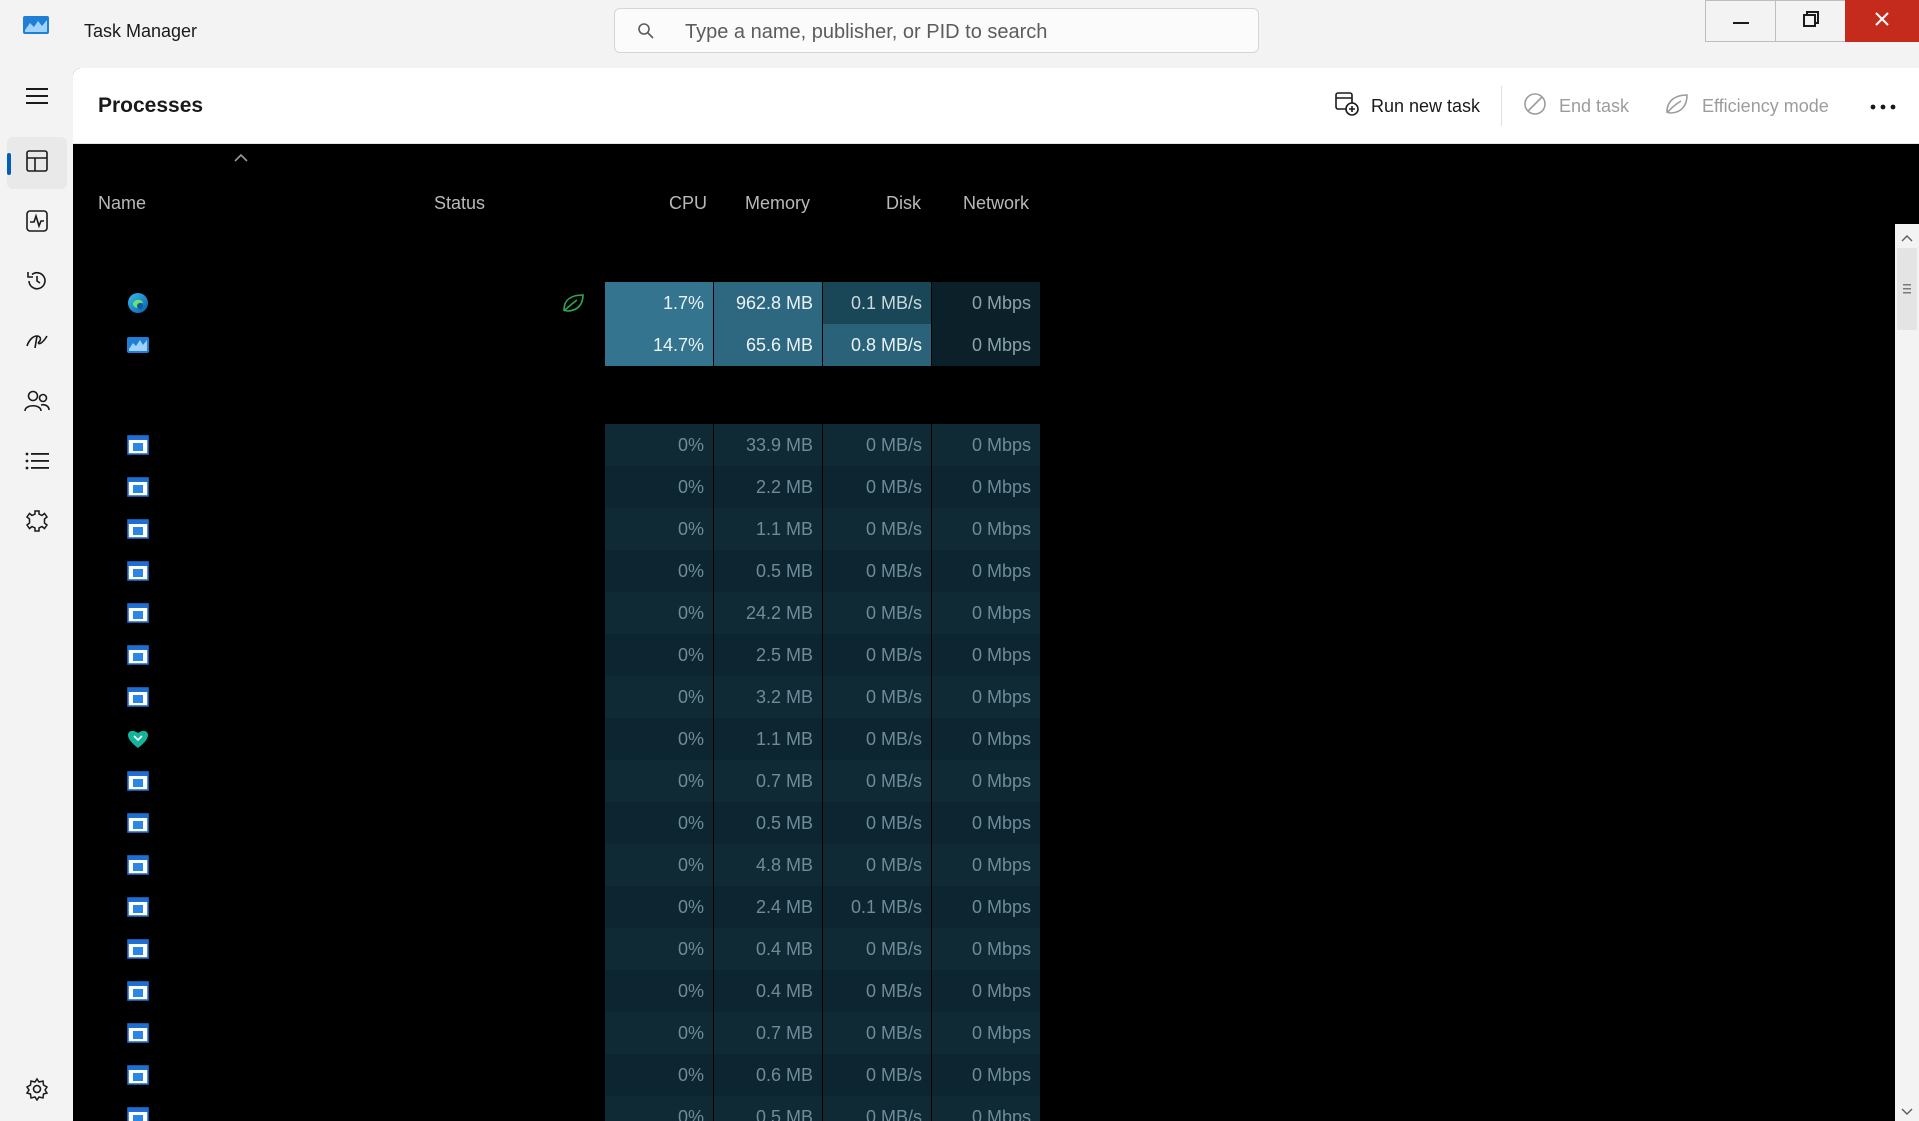  Describe the element at coordinates (36, 594) in the screenshot. I see `navigation-pane` at that location.